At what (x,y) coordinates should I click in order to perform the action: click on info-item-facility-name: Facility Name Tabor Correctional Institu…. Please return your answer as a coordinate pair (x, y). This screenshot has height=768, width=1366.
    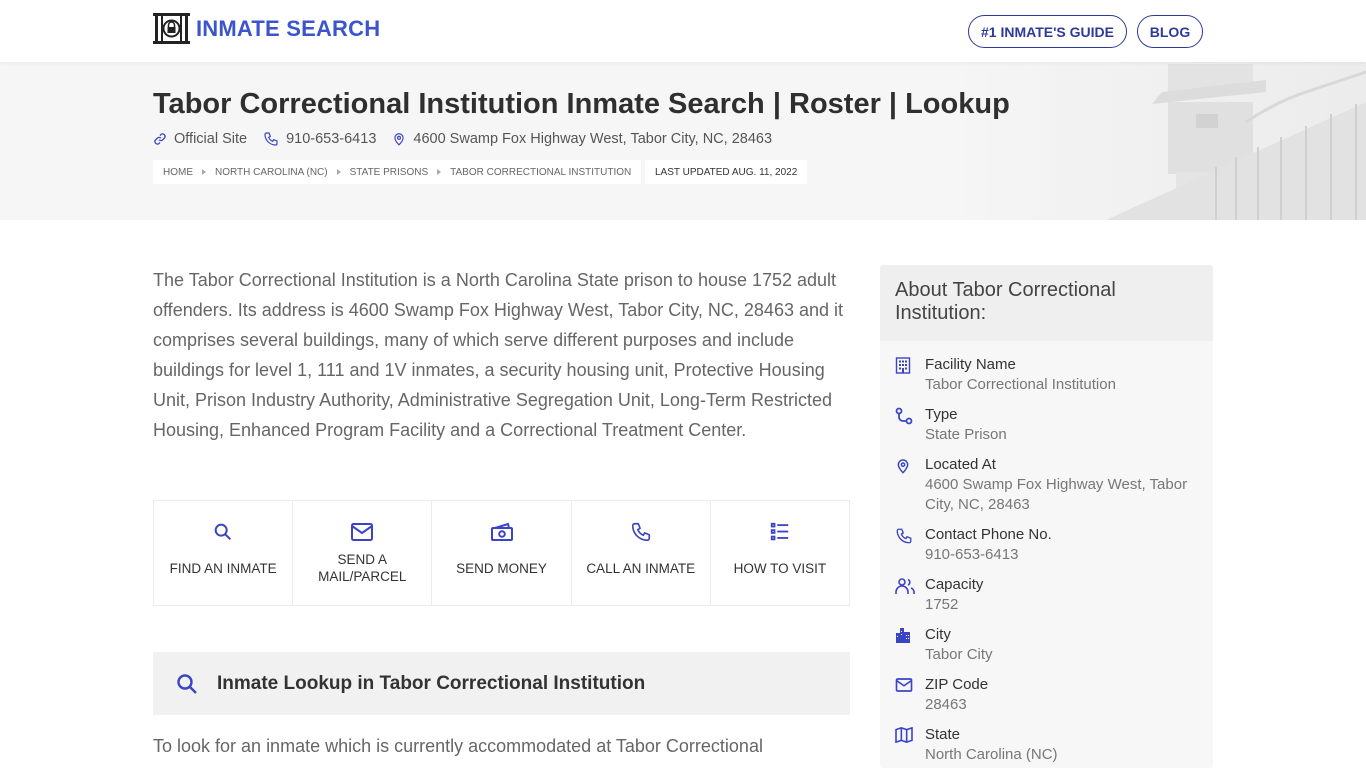
    Looking at the image, I should click on (1046, 375).